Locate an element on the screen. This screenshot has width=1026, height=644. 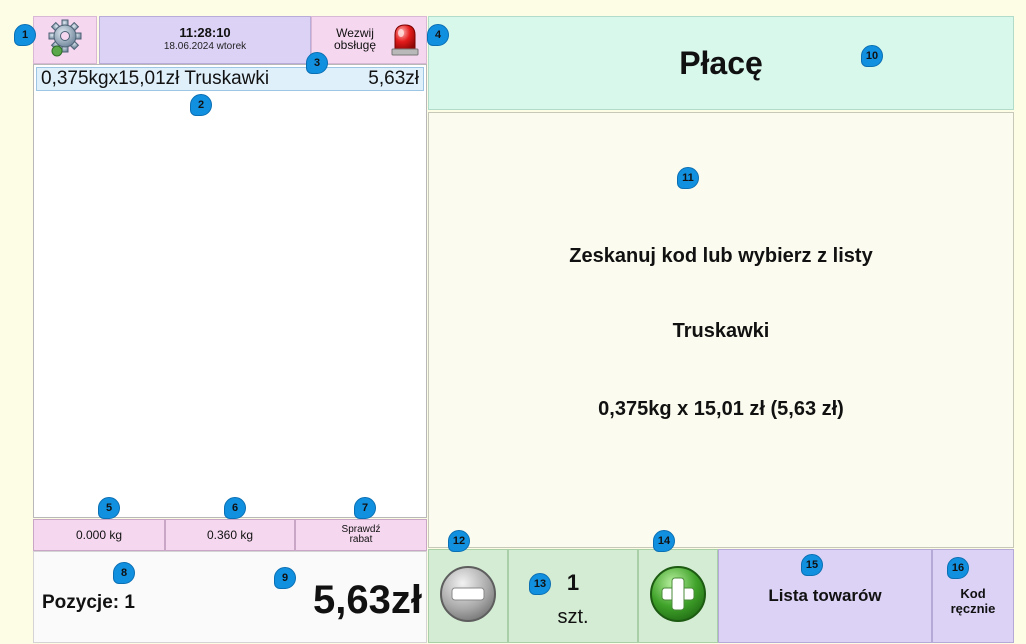
marker-10: 10 is located at coordinates (872, 56).